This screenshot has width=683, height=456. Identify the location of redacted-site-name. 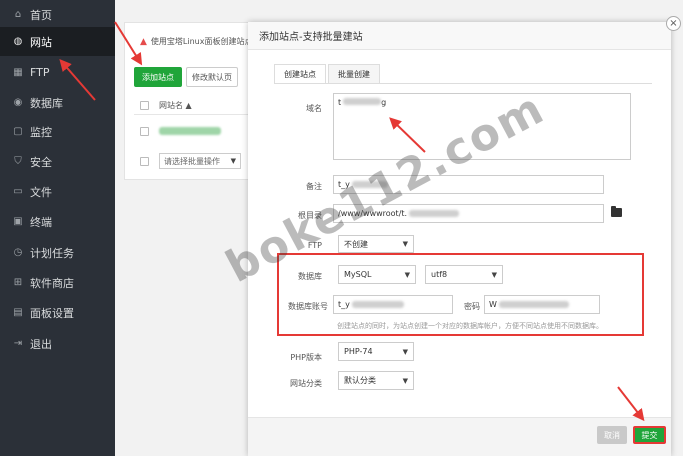
(190, 131).